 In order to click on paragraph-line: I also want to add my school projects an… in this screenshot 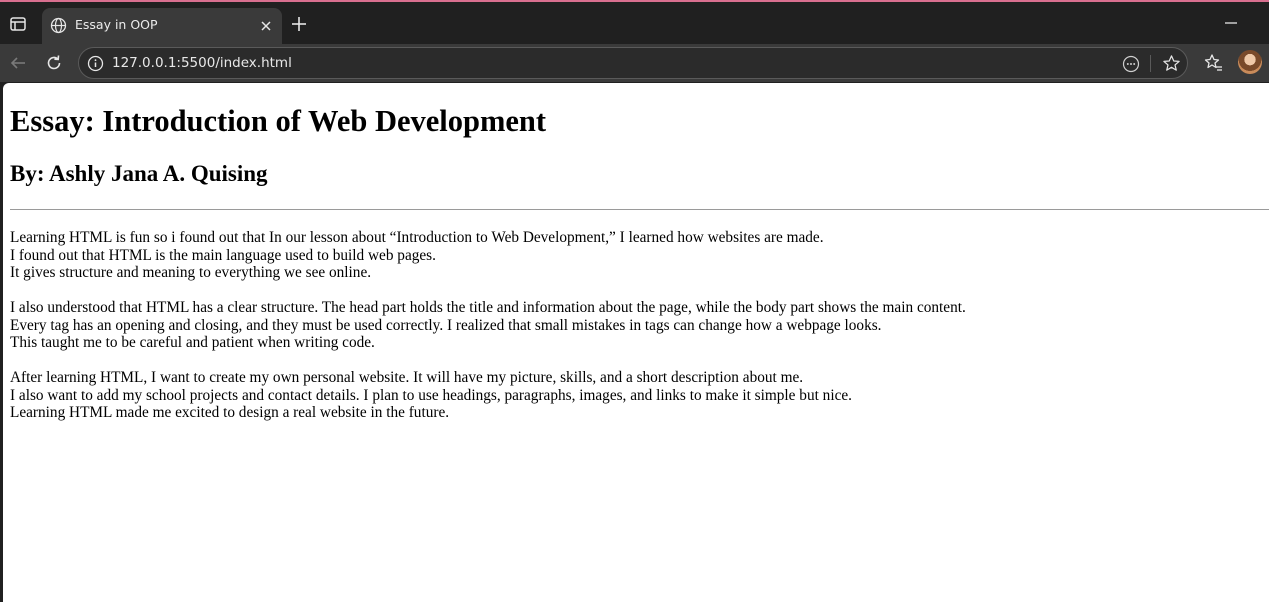, I will do `click(431, 395)`.